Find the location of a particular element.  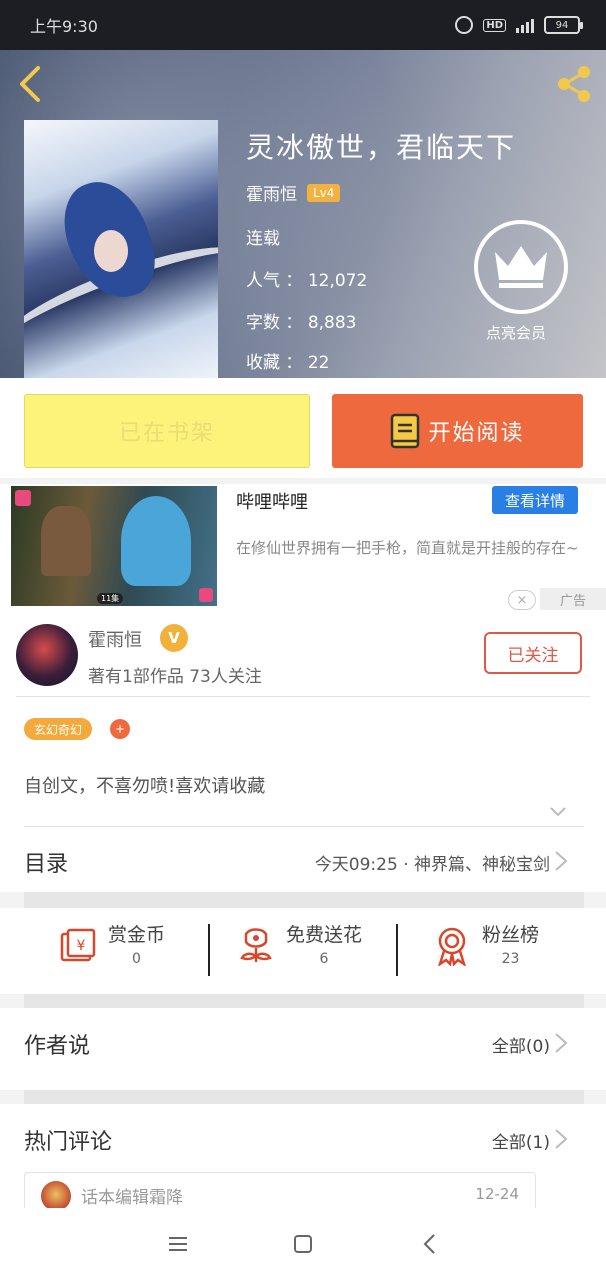

fan-ranking-label: 粉丝榜 is located at coordinates (511, 935).